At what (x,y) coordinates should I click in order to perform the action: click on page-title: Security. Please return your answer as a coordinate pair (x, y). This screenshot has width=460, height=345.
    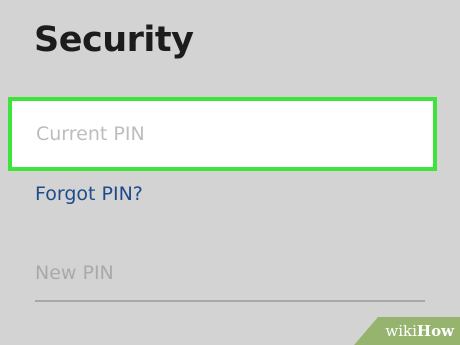
    Looking at the image, I should click on (114, 40).